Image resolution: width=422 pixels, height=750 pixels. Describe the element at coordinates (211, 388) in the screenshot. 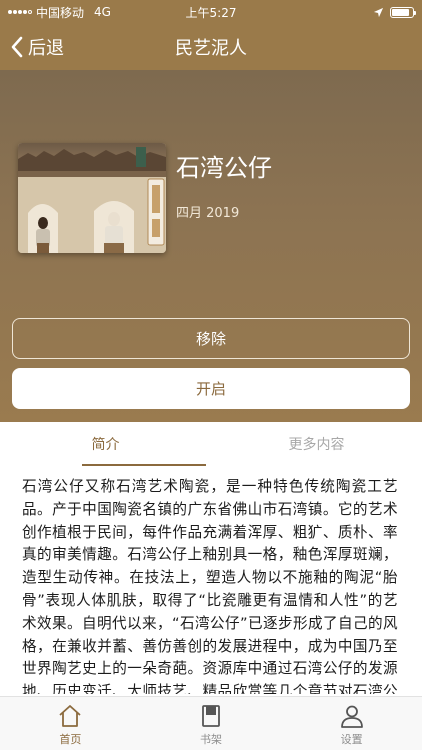

I see `open-button: 开启` at that location.